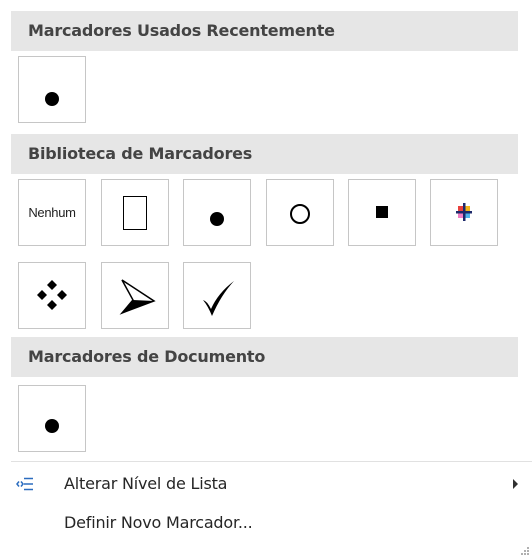  Describe the element at coordinates (52, 418) in the screenshot. I see `document-bullet-filled-circle` at that location.